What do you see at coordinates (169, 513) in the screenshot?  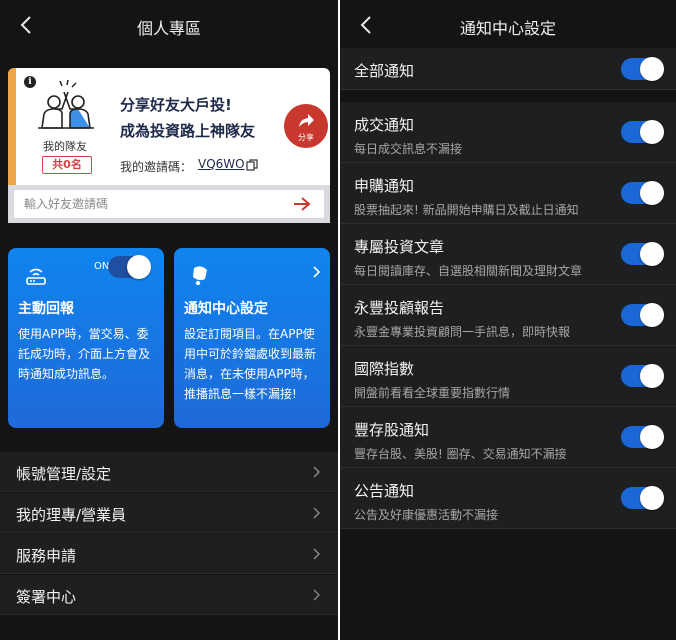 I see `menu-item-advisor: 我的理專/營業員` at bounding box center [169, 513].